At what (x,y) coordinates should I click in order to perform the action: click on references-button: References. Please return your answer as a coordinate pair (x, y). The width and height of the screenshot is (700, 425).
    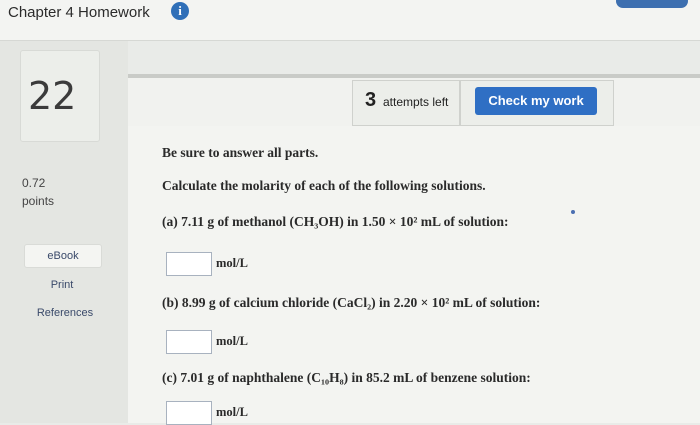
    Looking at the image, I should click on (65, 313).